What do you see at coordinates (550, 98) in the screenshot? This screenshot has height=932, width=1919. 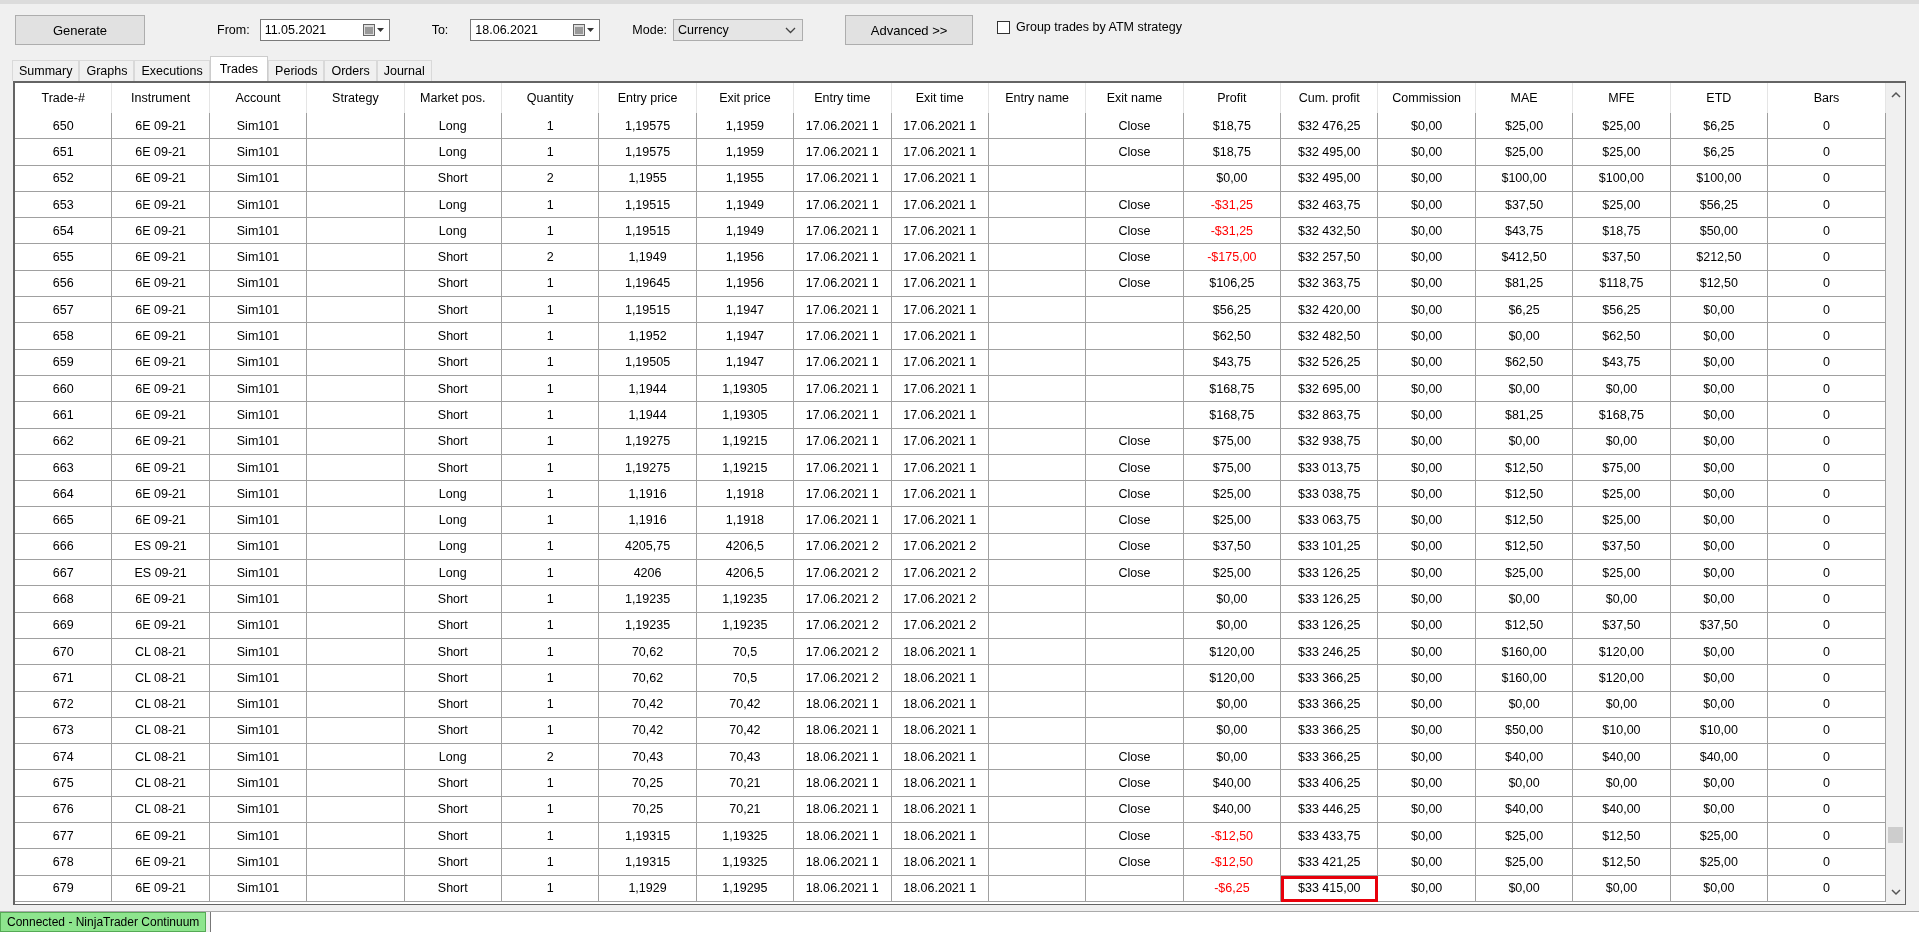 I see `column-header: Quantity` at bounding box center [550, 98].